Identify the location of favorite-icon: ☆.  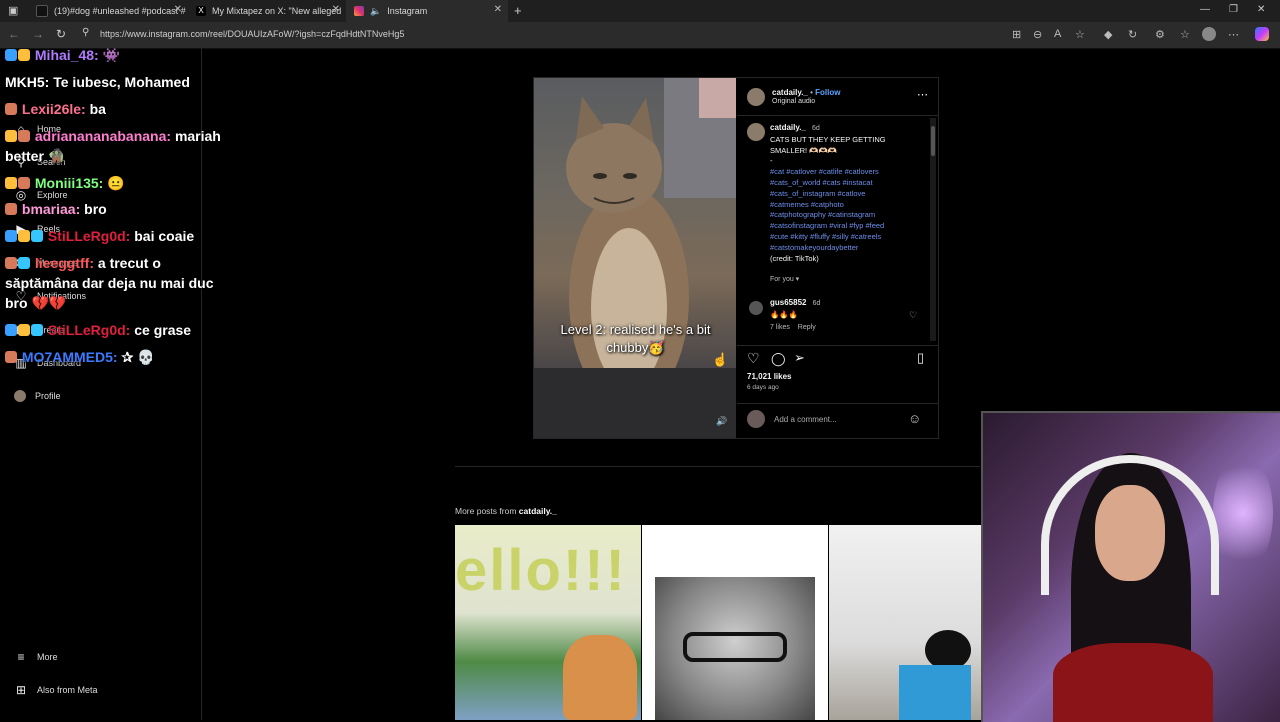
(1080, 34).